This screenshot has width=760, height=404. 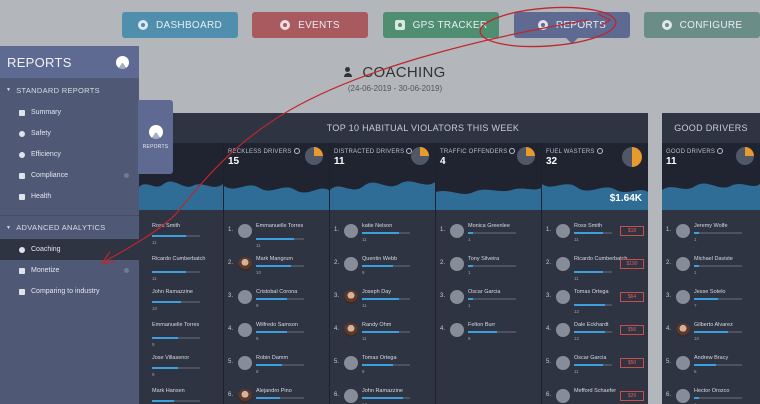 I want to click on driver-row: 4. Wilfredo Samson 9, so click(x=276, y=333).